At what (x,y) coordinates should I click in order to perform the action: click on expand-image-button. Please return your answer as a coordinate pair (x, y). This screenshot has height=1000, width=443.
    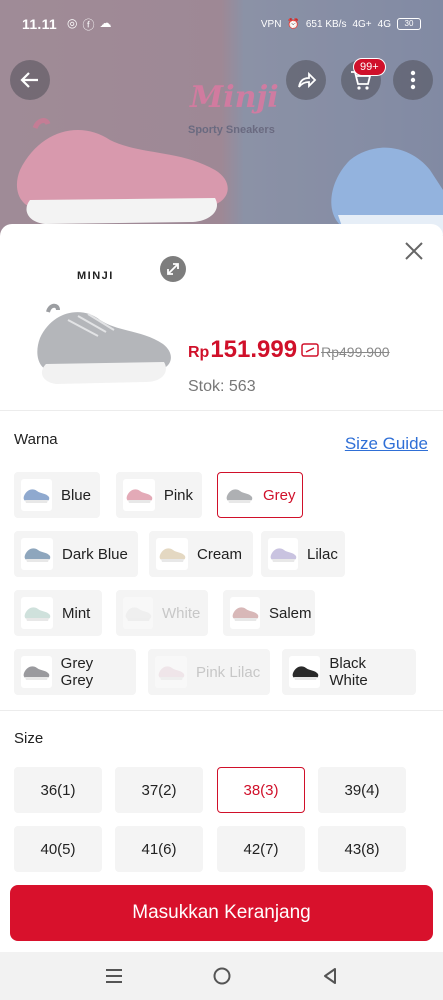
    Looking at the image, I should click on (173, 269).